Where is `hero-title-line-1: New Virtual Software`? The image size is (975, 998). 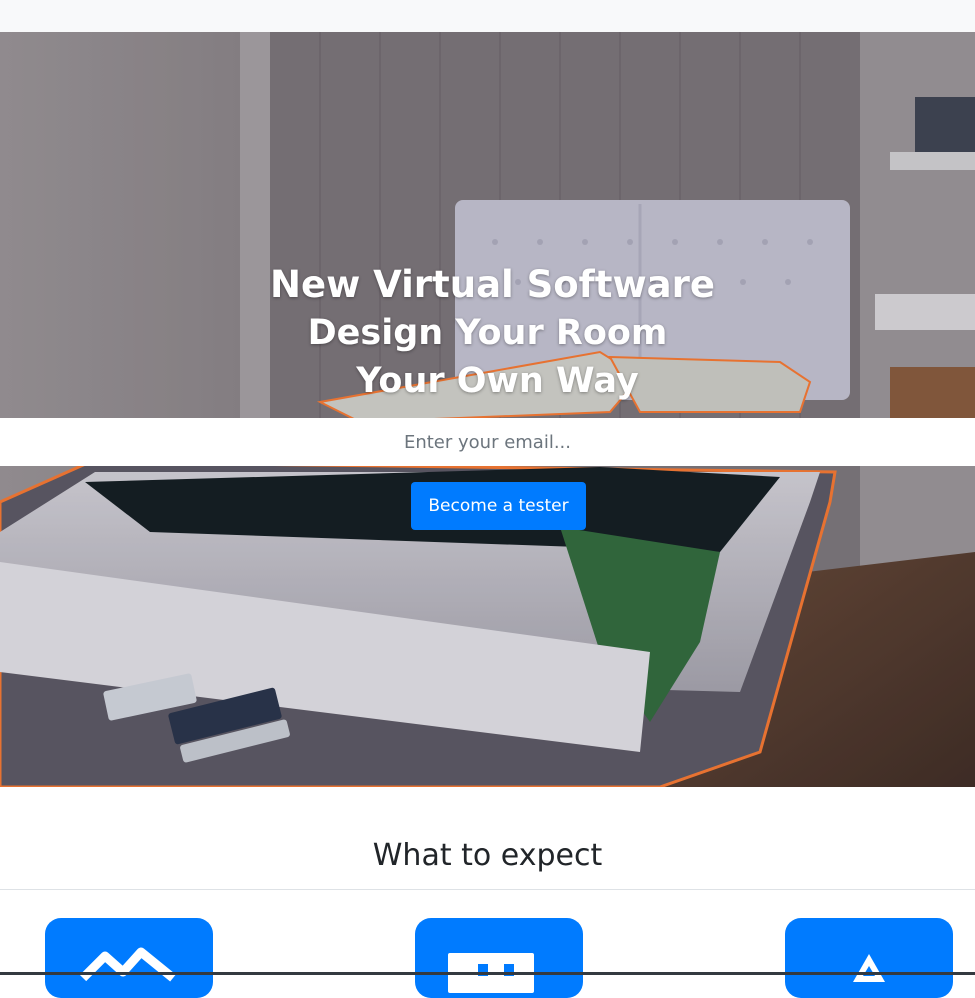 hero-title-line-1: New Virtual Software is located at coordinates (492, 284).